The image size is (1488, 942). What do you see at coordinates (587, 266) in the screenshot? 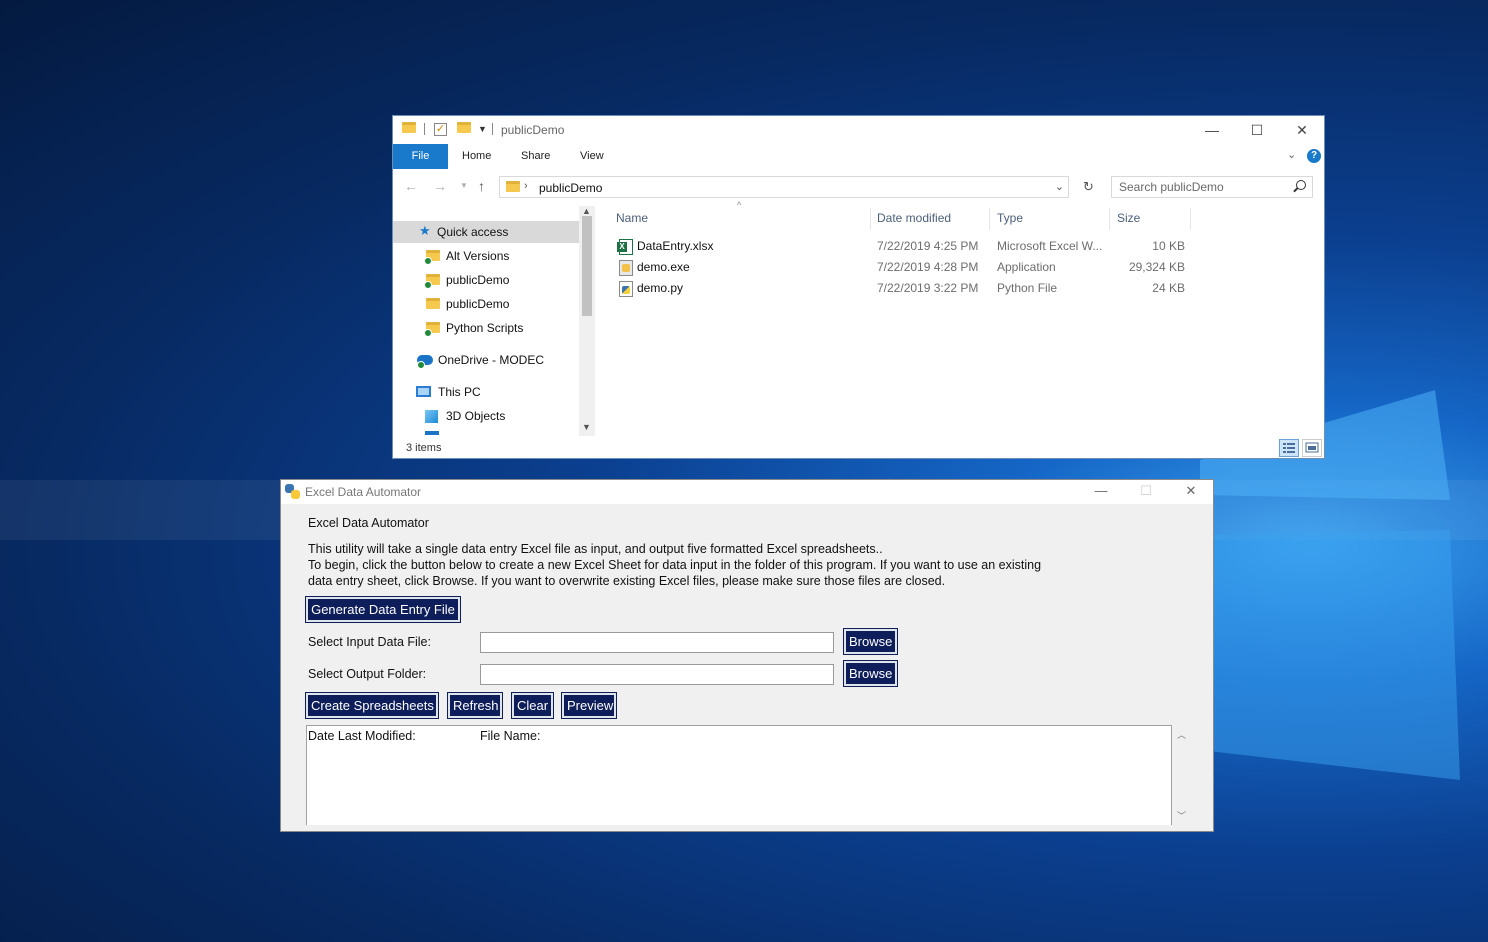
I see `scrollbar-thumb` at bounding box center [587, 266].